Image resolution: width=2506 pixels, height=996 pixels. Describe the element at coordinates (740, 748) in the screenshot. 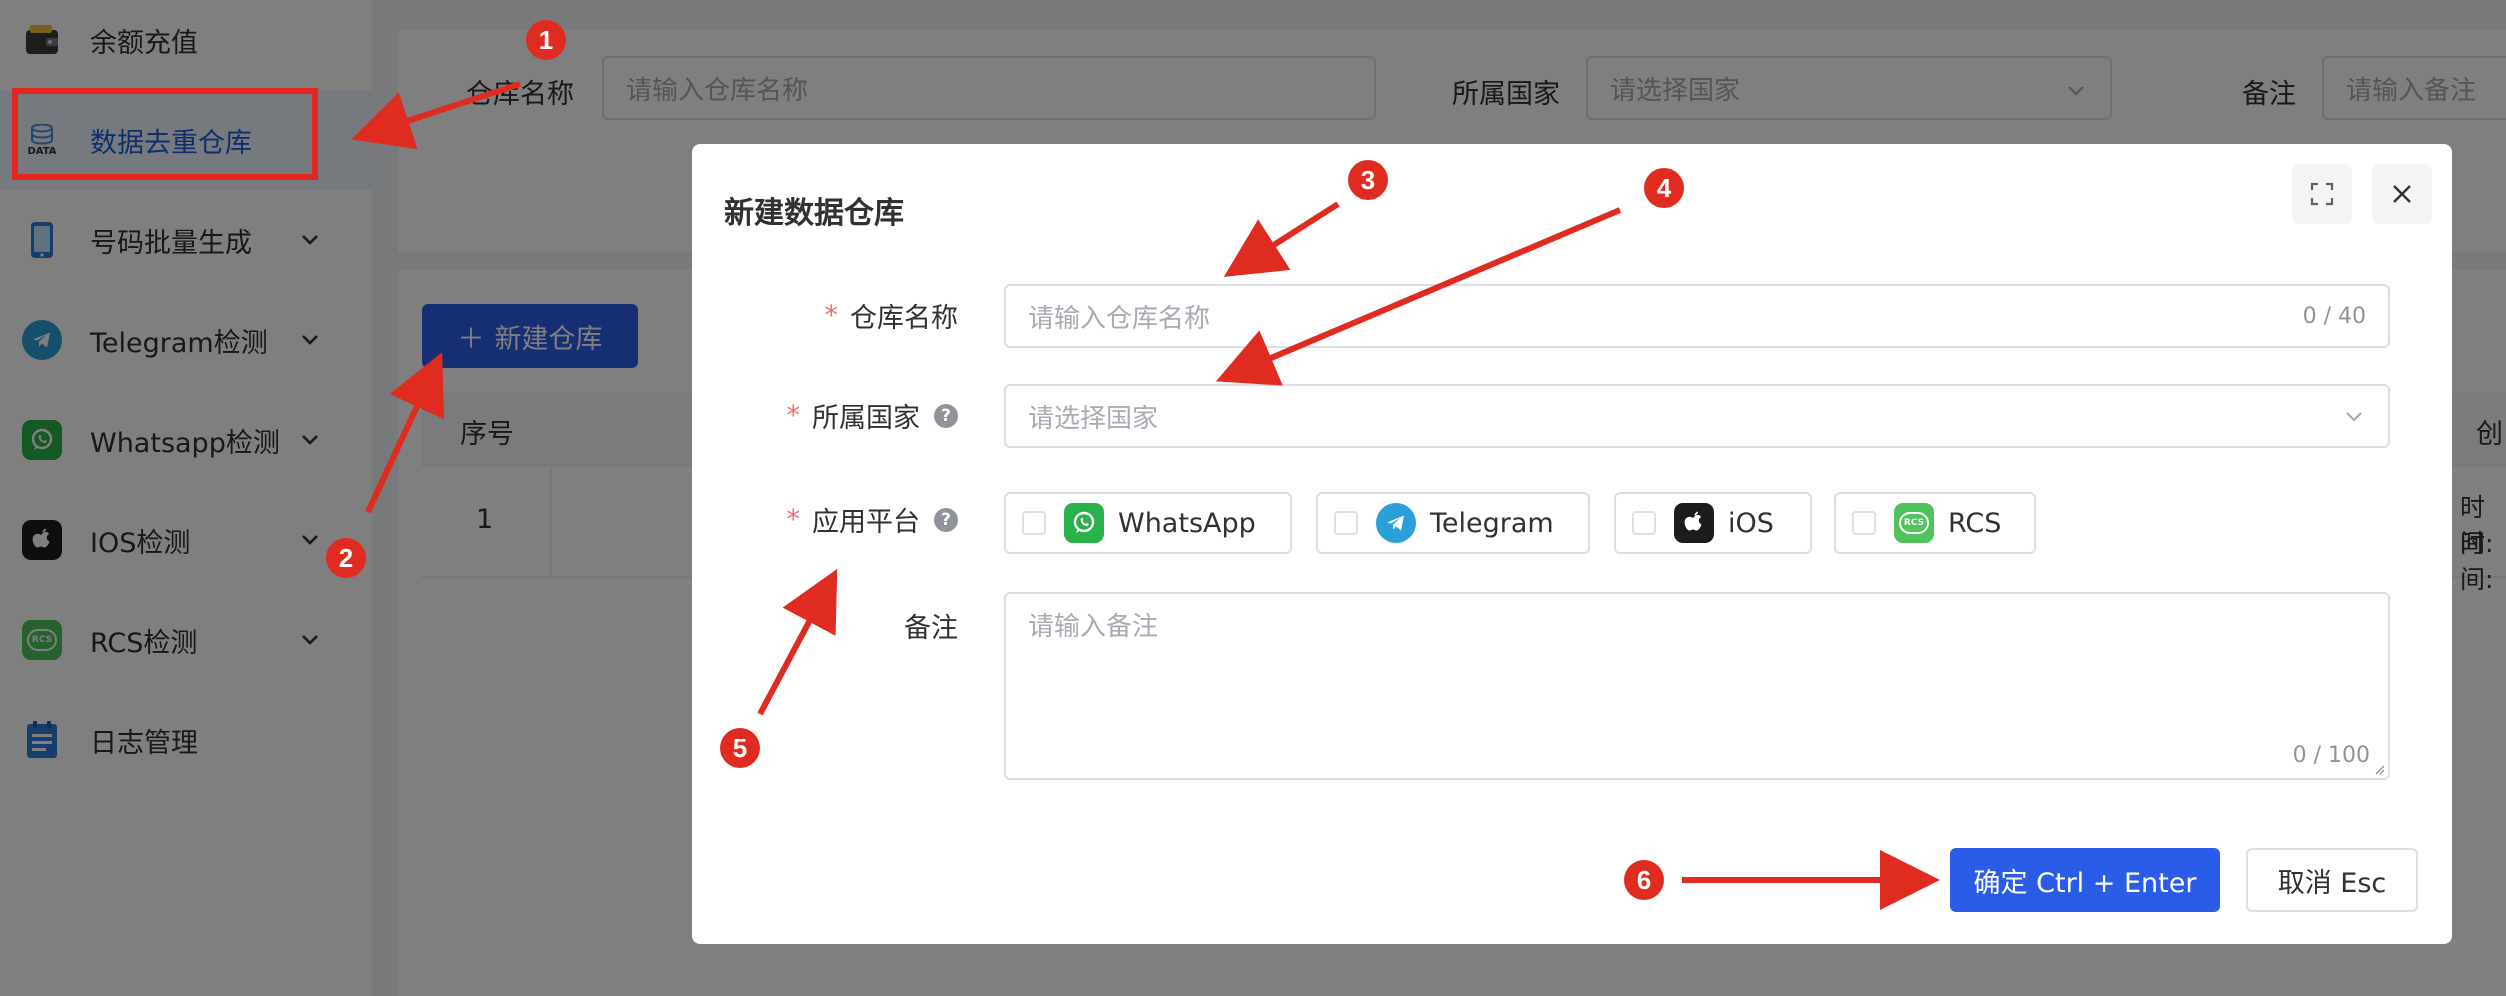

I see `annotation-badge-5: 5` at that location.